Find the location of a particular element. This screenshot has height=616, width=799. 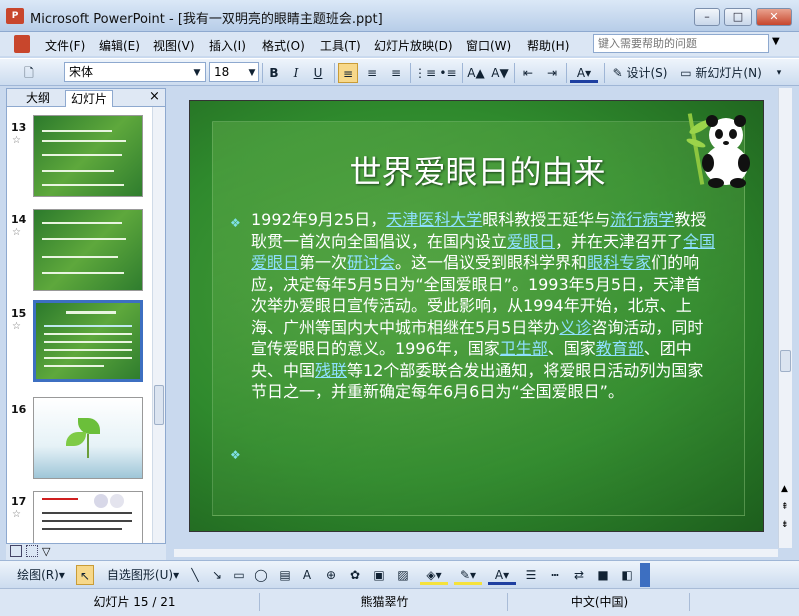

menu-format: 格式(O) is located at coordinates (283, 45).